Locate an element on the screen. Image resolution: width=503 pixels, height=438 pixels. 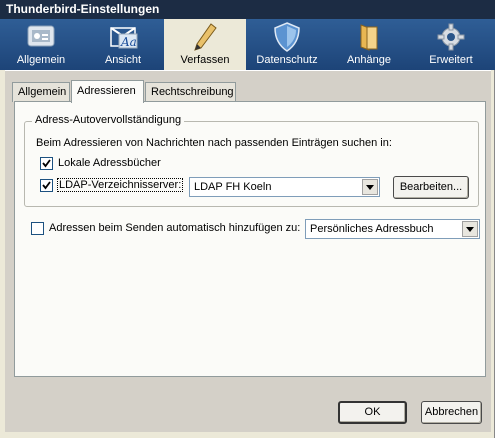
ldap-server-label: LDAP-Verzeichnisserver: is located at coordinates (120, 185).